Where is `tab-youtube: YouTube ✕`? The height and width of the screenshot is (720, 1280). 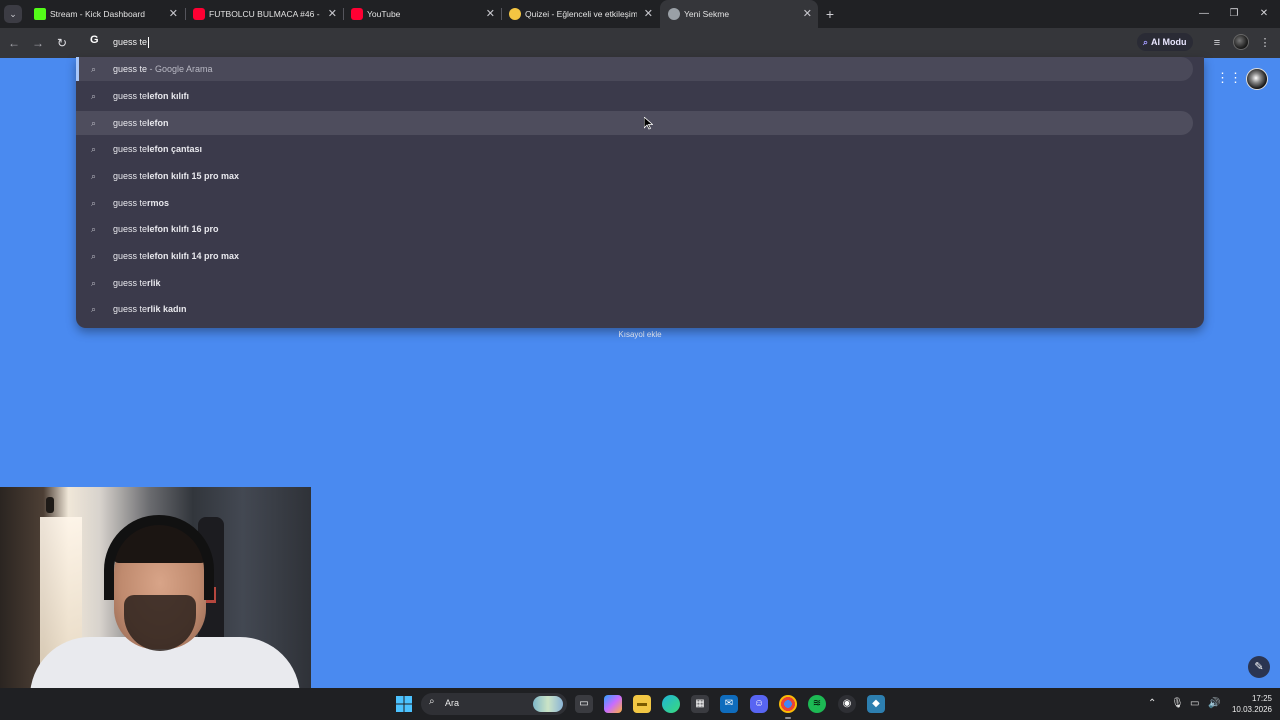
tab-youtube: YouTube ✕ is located at coordinates (422, 14).